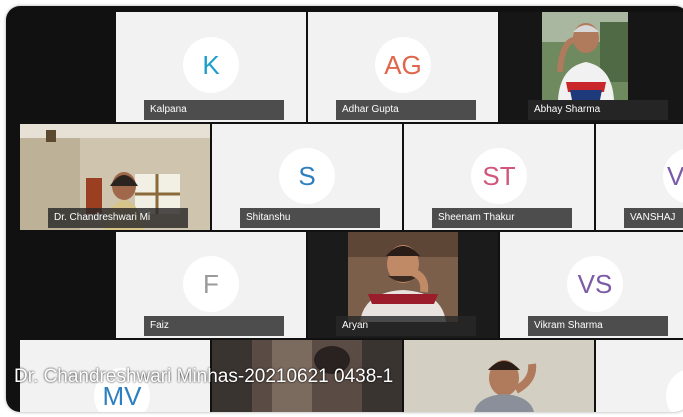 The image size is (683, 417). Describe the element at coordinates (598, 110) in the screenshot. I see `participant-name: Abhay Sharma` at that location.